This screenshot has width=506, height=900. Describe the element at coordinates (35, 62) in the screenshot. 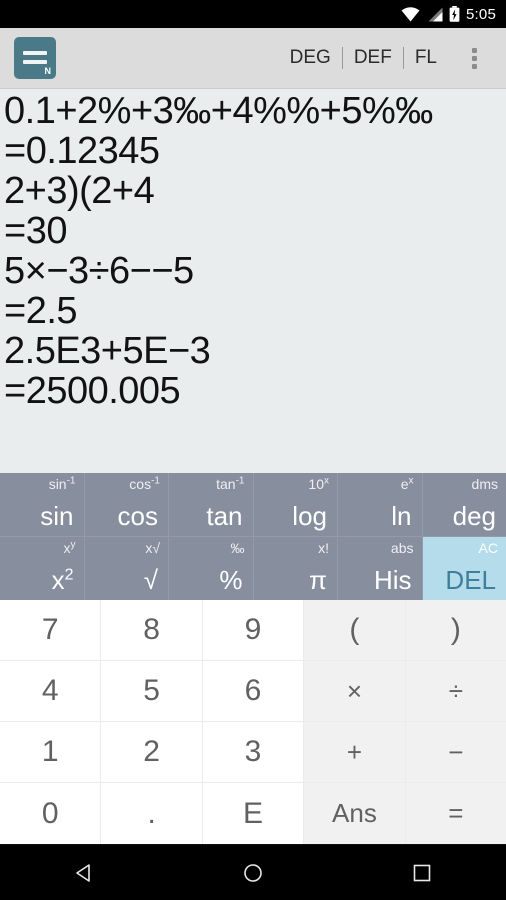

I see `logo-bar-bottom` at that location.